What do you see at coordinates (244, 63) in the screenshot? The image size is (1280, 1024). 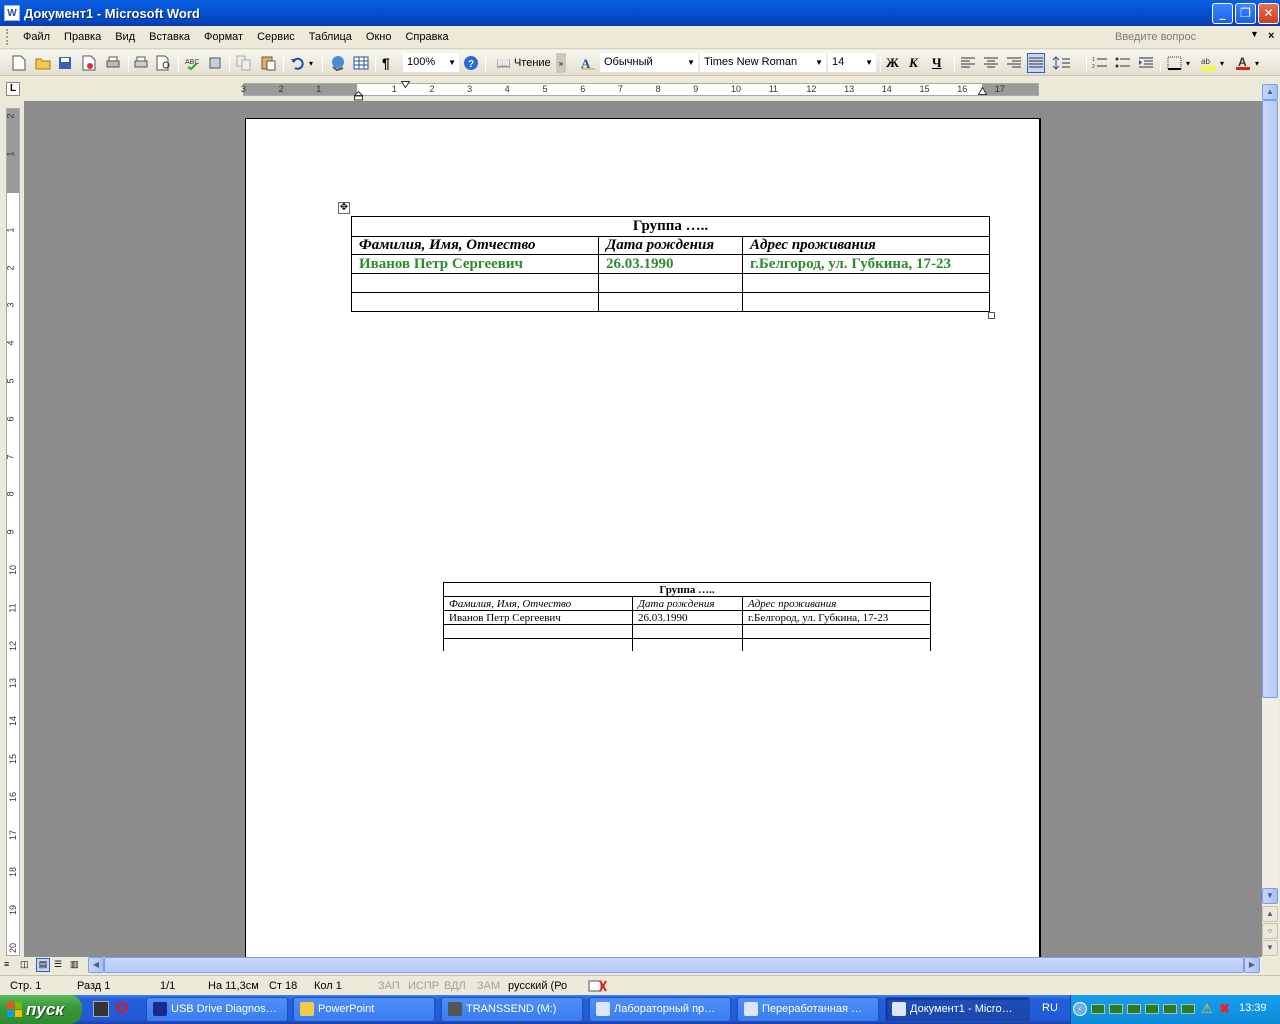 I see `copy-icon` at bounding box center [244, 63].